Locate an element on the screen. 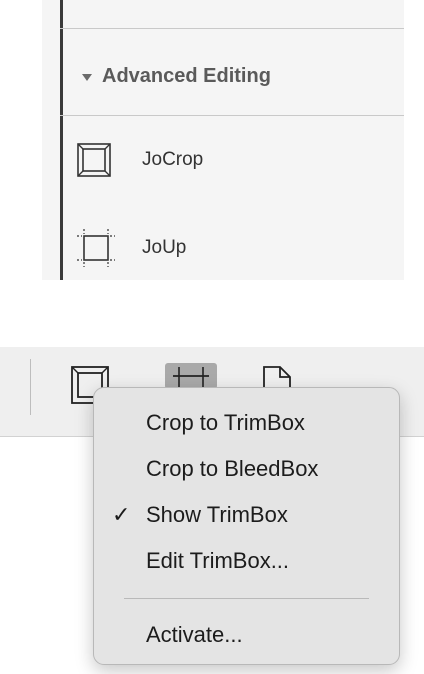 This screenshot has width=424, height=674. page-button is located at coordinates (278, 376).